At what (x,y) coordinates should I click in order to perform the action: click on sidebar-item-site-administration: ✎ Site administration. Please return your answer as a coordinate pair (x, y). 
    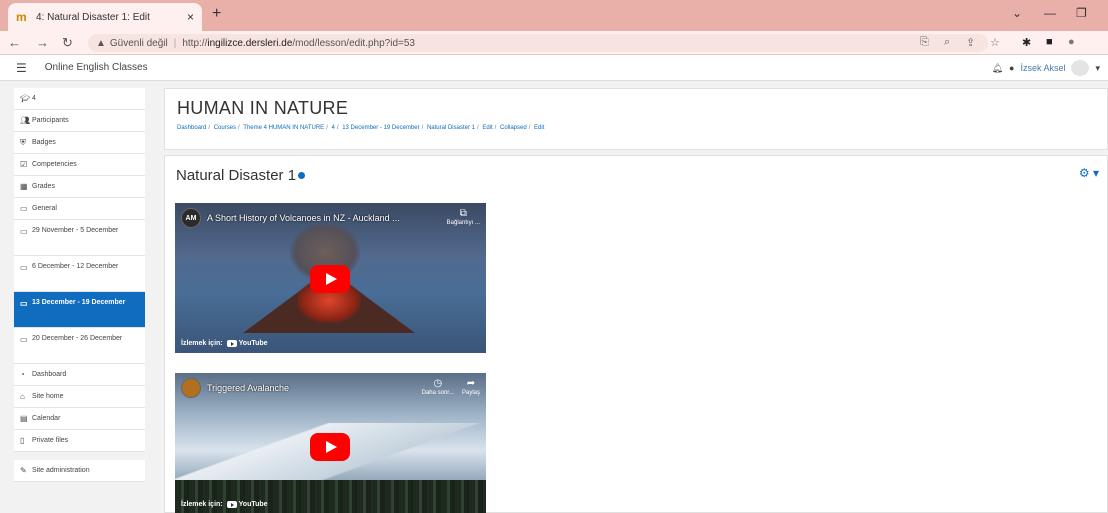
    Looking at the image, I should click on (79, 471).